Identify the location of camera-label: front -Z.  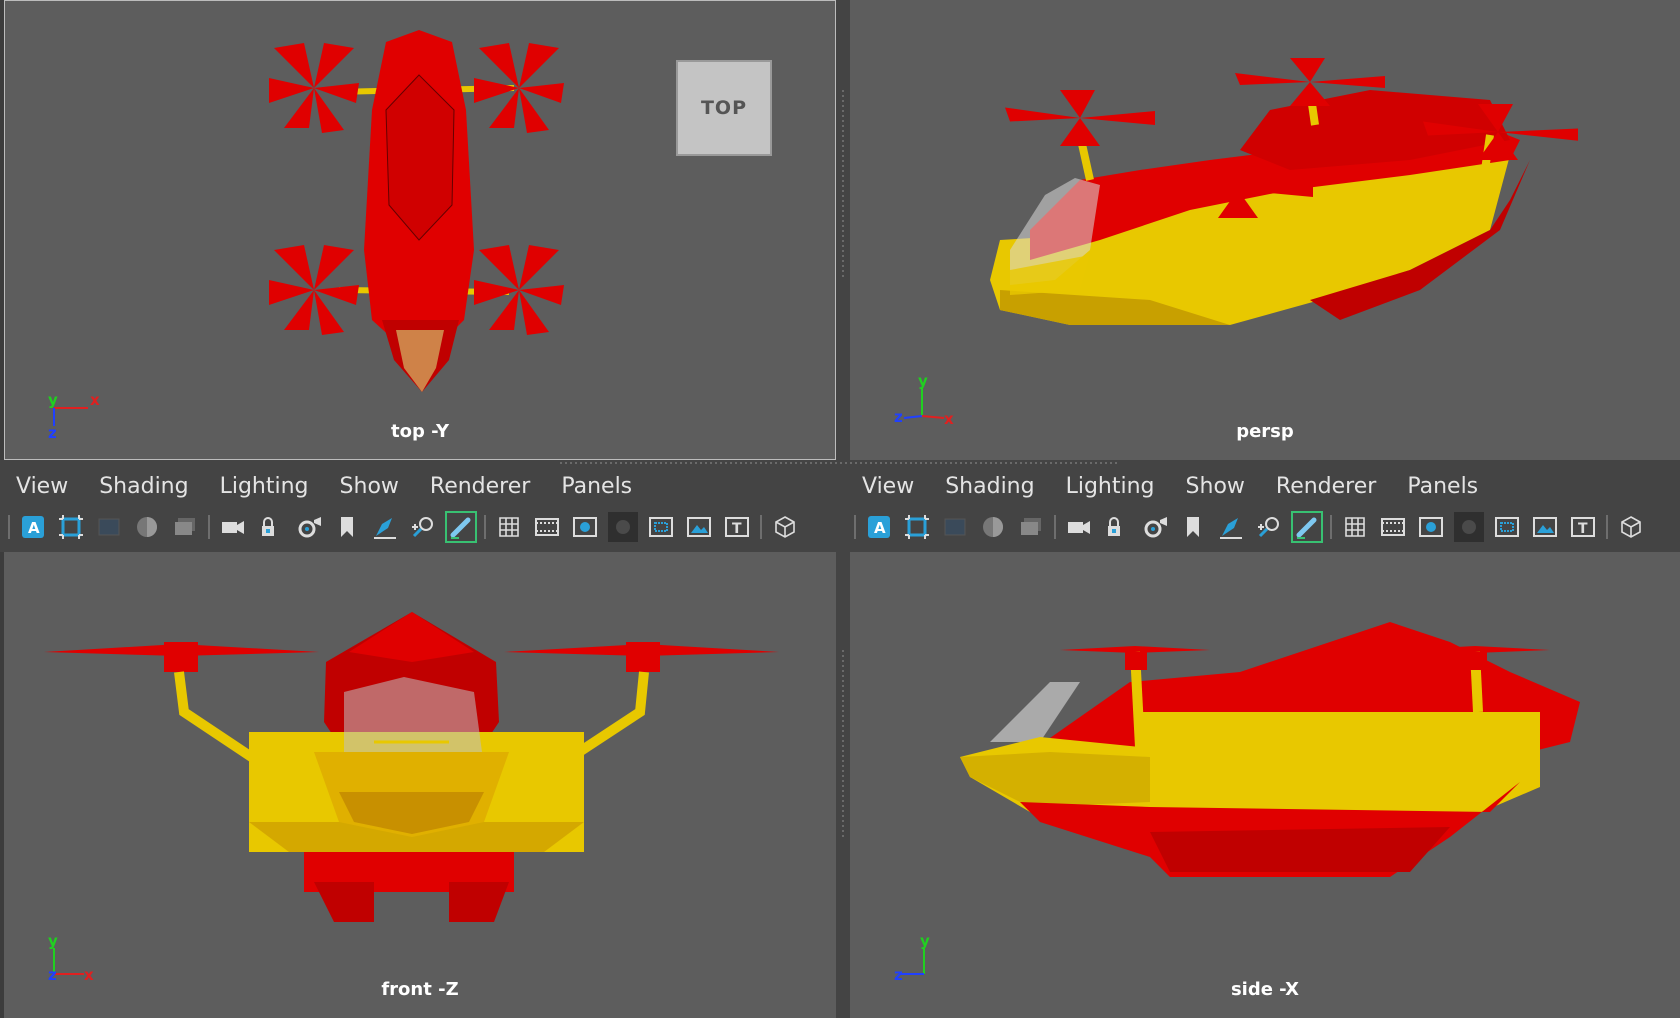
(420, 989).